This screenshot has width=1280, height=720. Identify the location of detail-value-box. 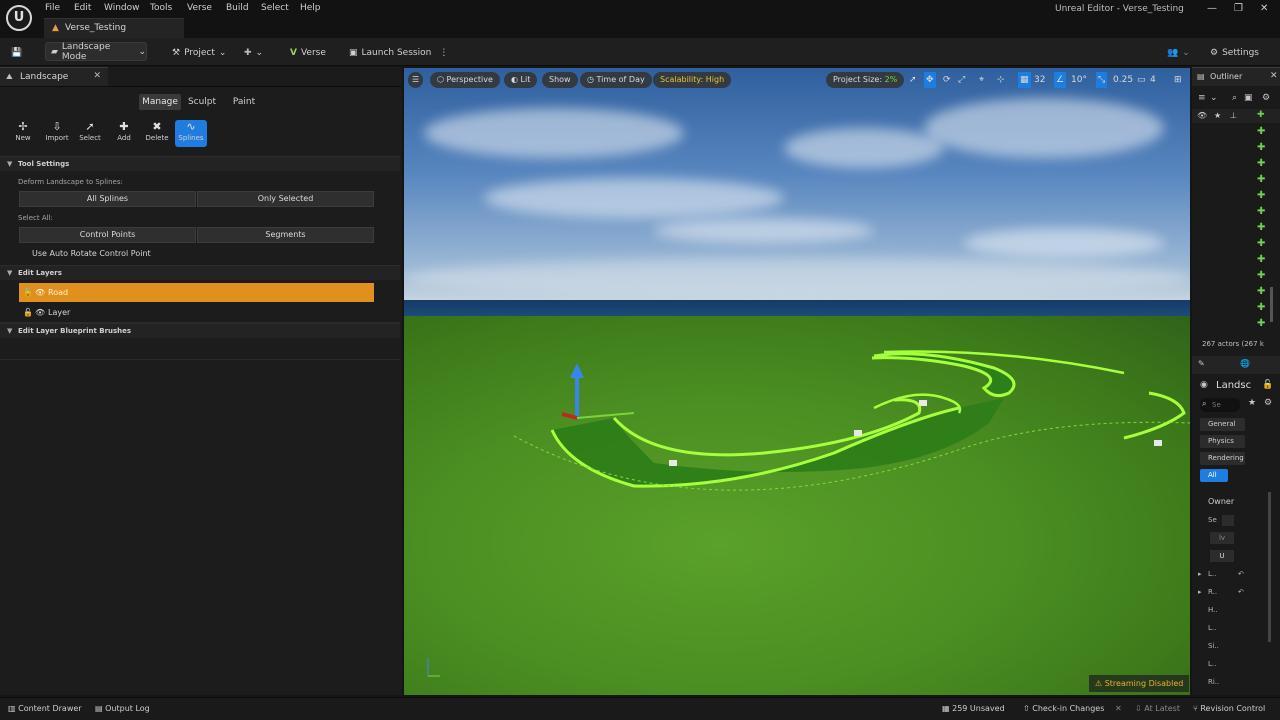
(1228, 520).